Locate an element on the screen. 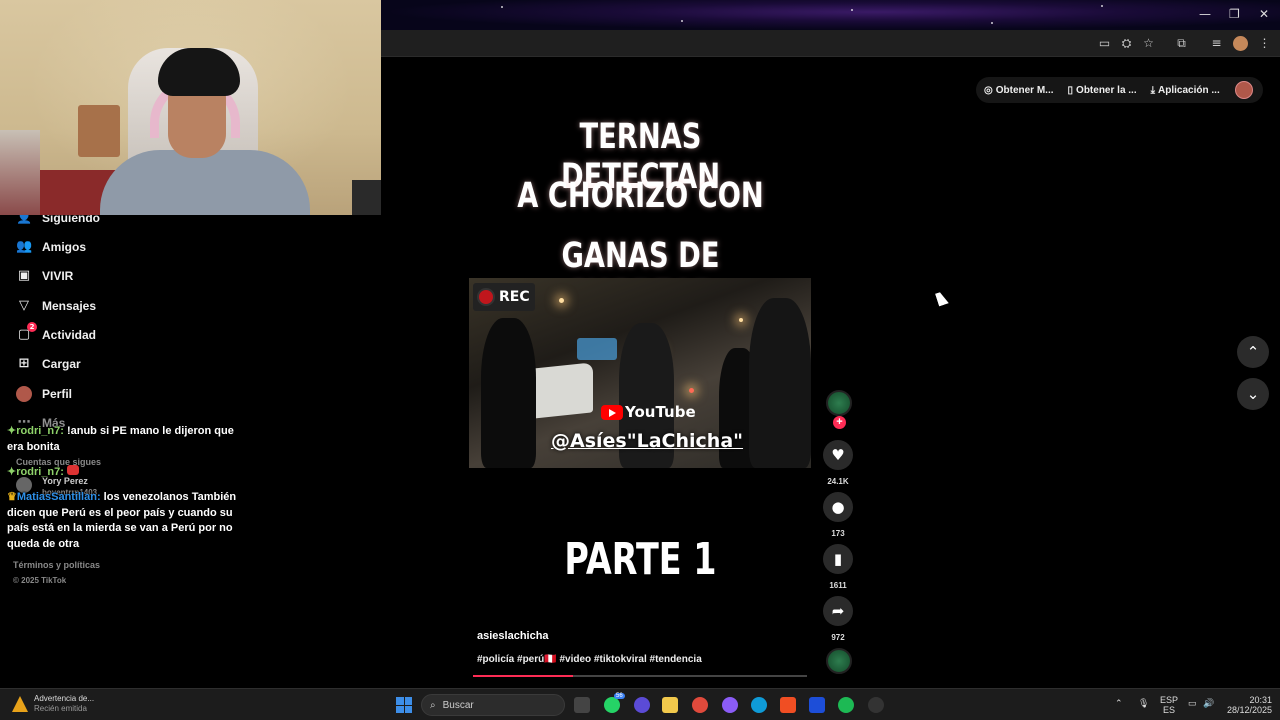 This screenshot has width=1280, height=720. coin-icon: ◎ is located at coordinates (988, 90).